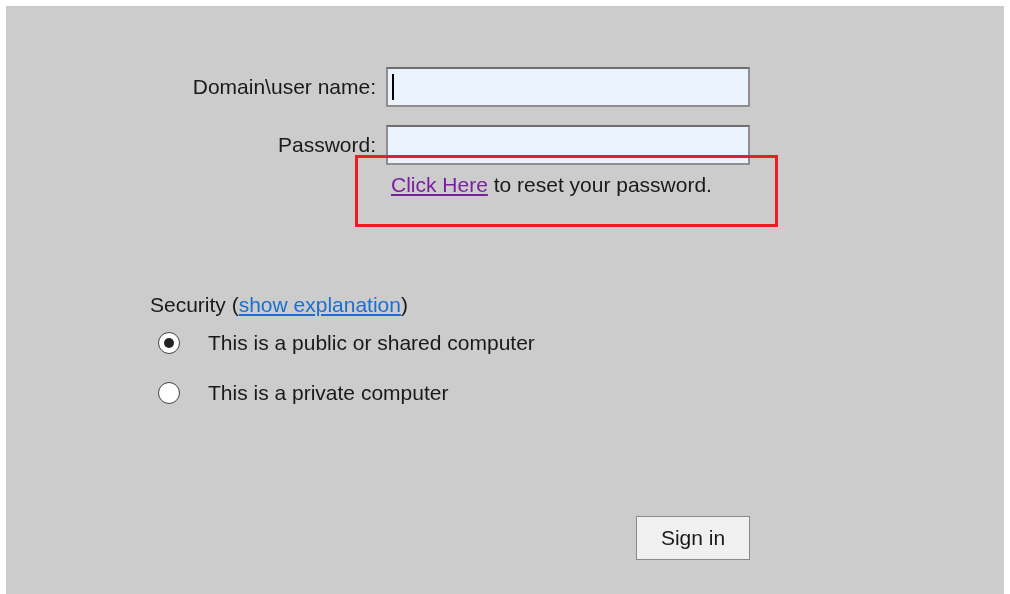  Describe the element at coordinates (326, 145) in the screenshot. I see `field-label: Password:` at that location.